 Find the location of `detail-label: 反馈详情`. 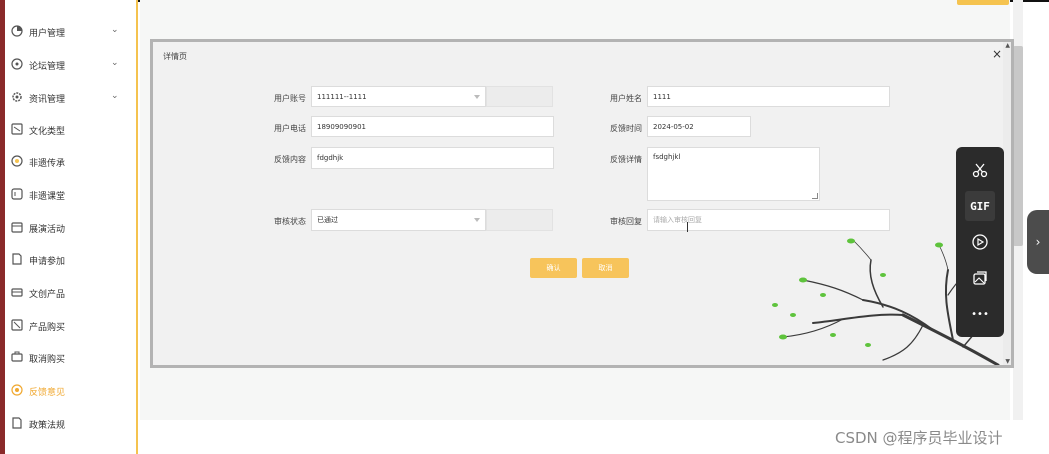

detail-label: 反馈详情 is located at coordinates (626, 159).